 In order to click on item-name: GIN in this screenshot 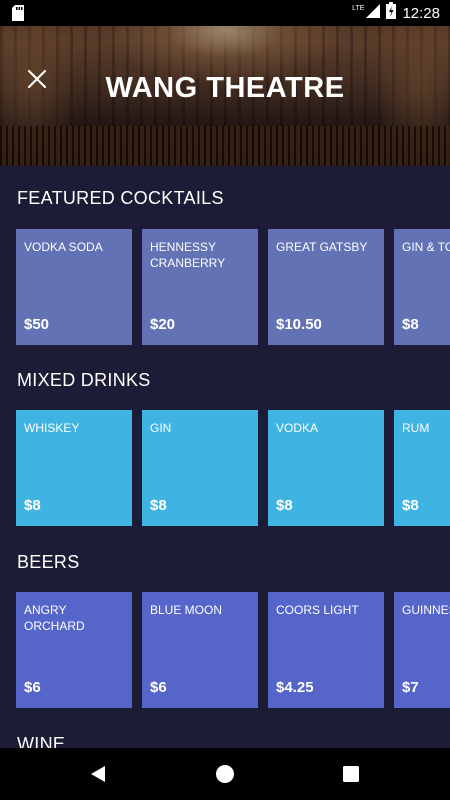, I will do `click(161, 428)`.